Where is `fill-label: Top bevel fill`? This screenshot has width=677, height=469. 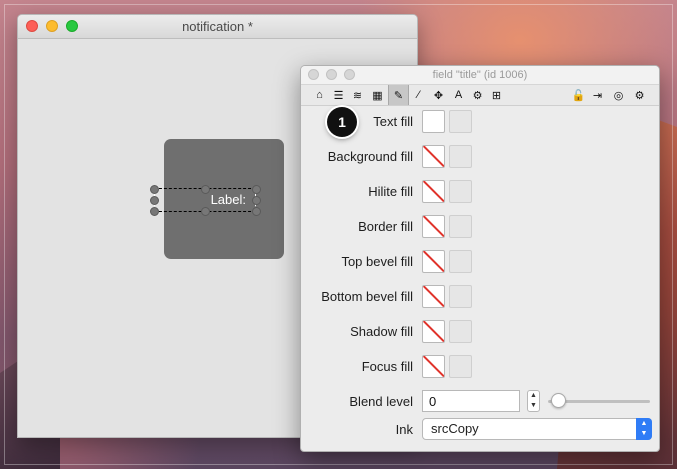
fill-label: Top bevel fill is located at coordinates (377, 261).